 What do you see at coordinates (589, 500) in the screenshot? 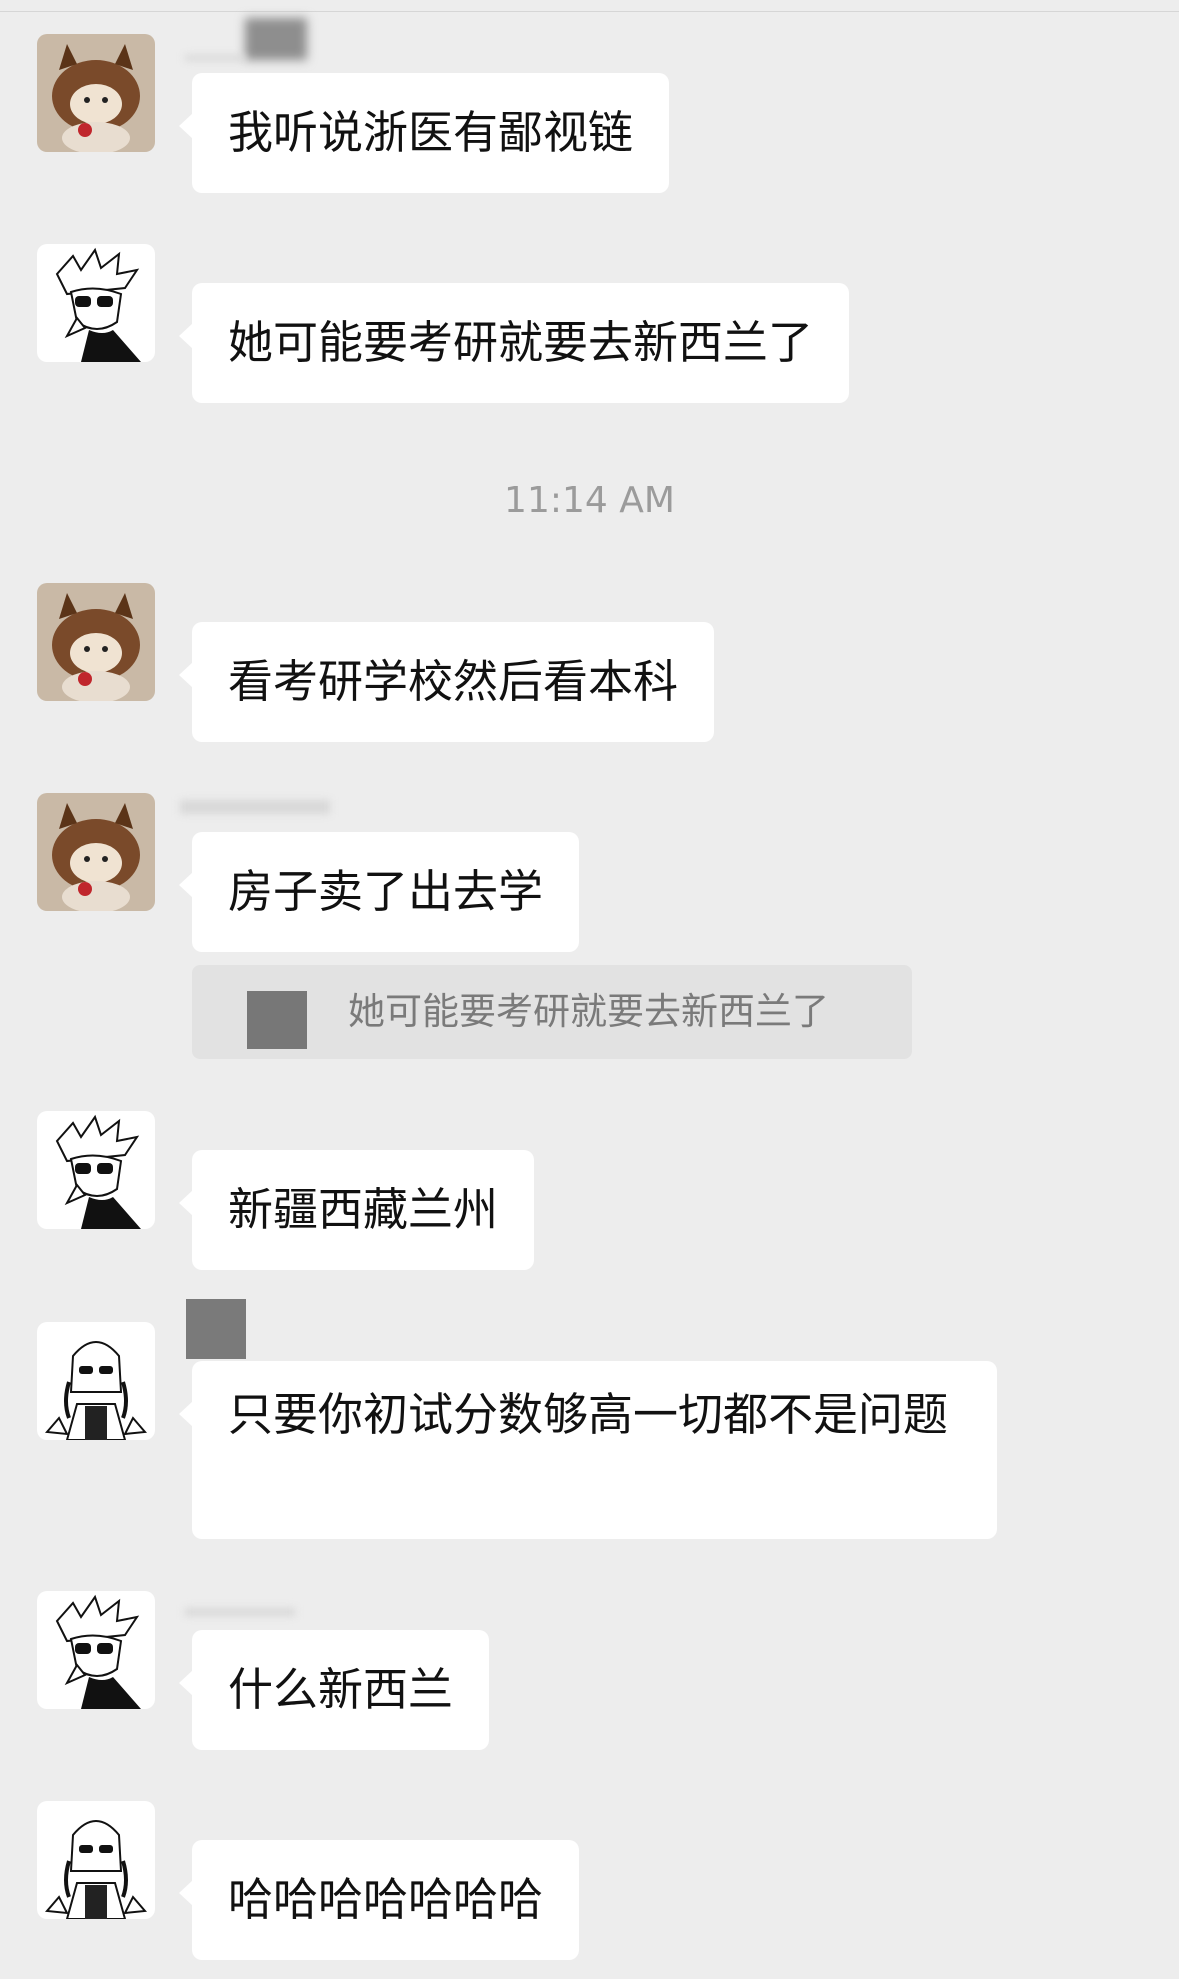
I see `chat-timestamp: 11:14 AM` at bounding box center [589, 500].